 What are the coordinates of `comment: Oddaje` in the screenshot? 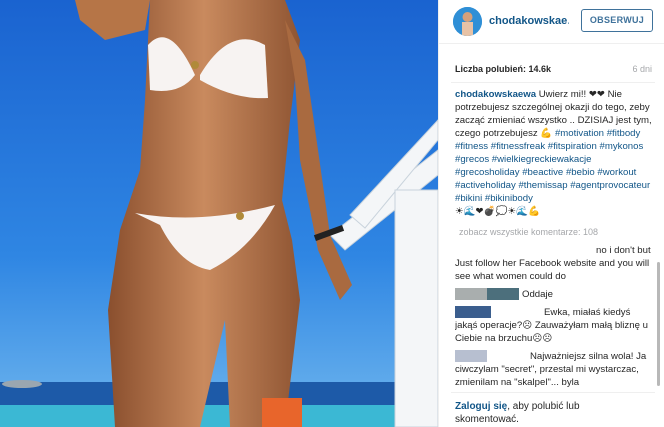 It's located at (554, 294).